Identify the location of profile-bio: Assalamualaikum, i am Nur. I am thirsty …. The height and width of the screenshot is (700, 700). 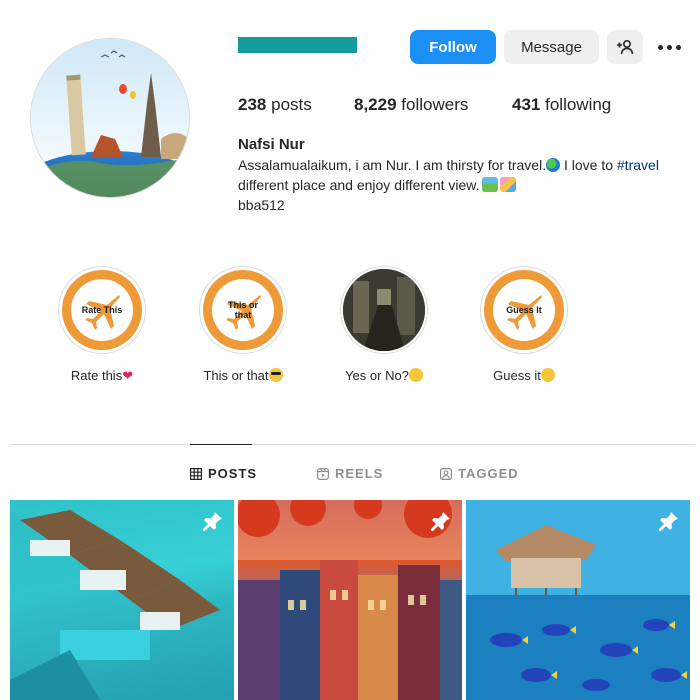
(468, 185).